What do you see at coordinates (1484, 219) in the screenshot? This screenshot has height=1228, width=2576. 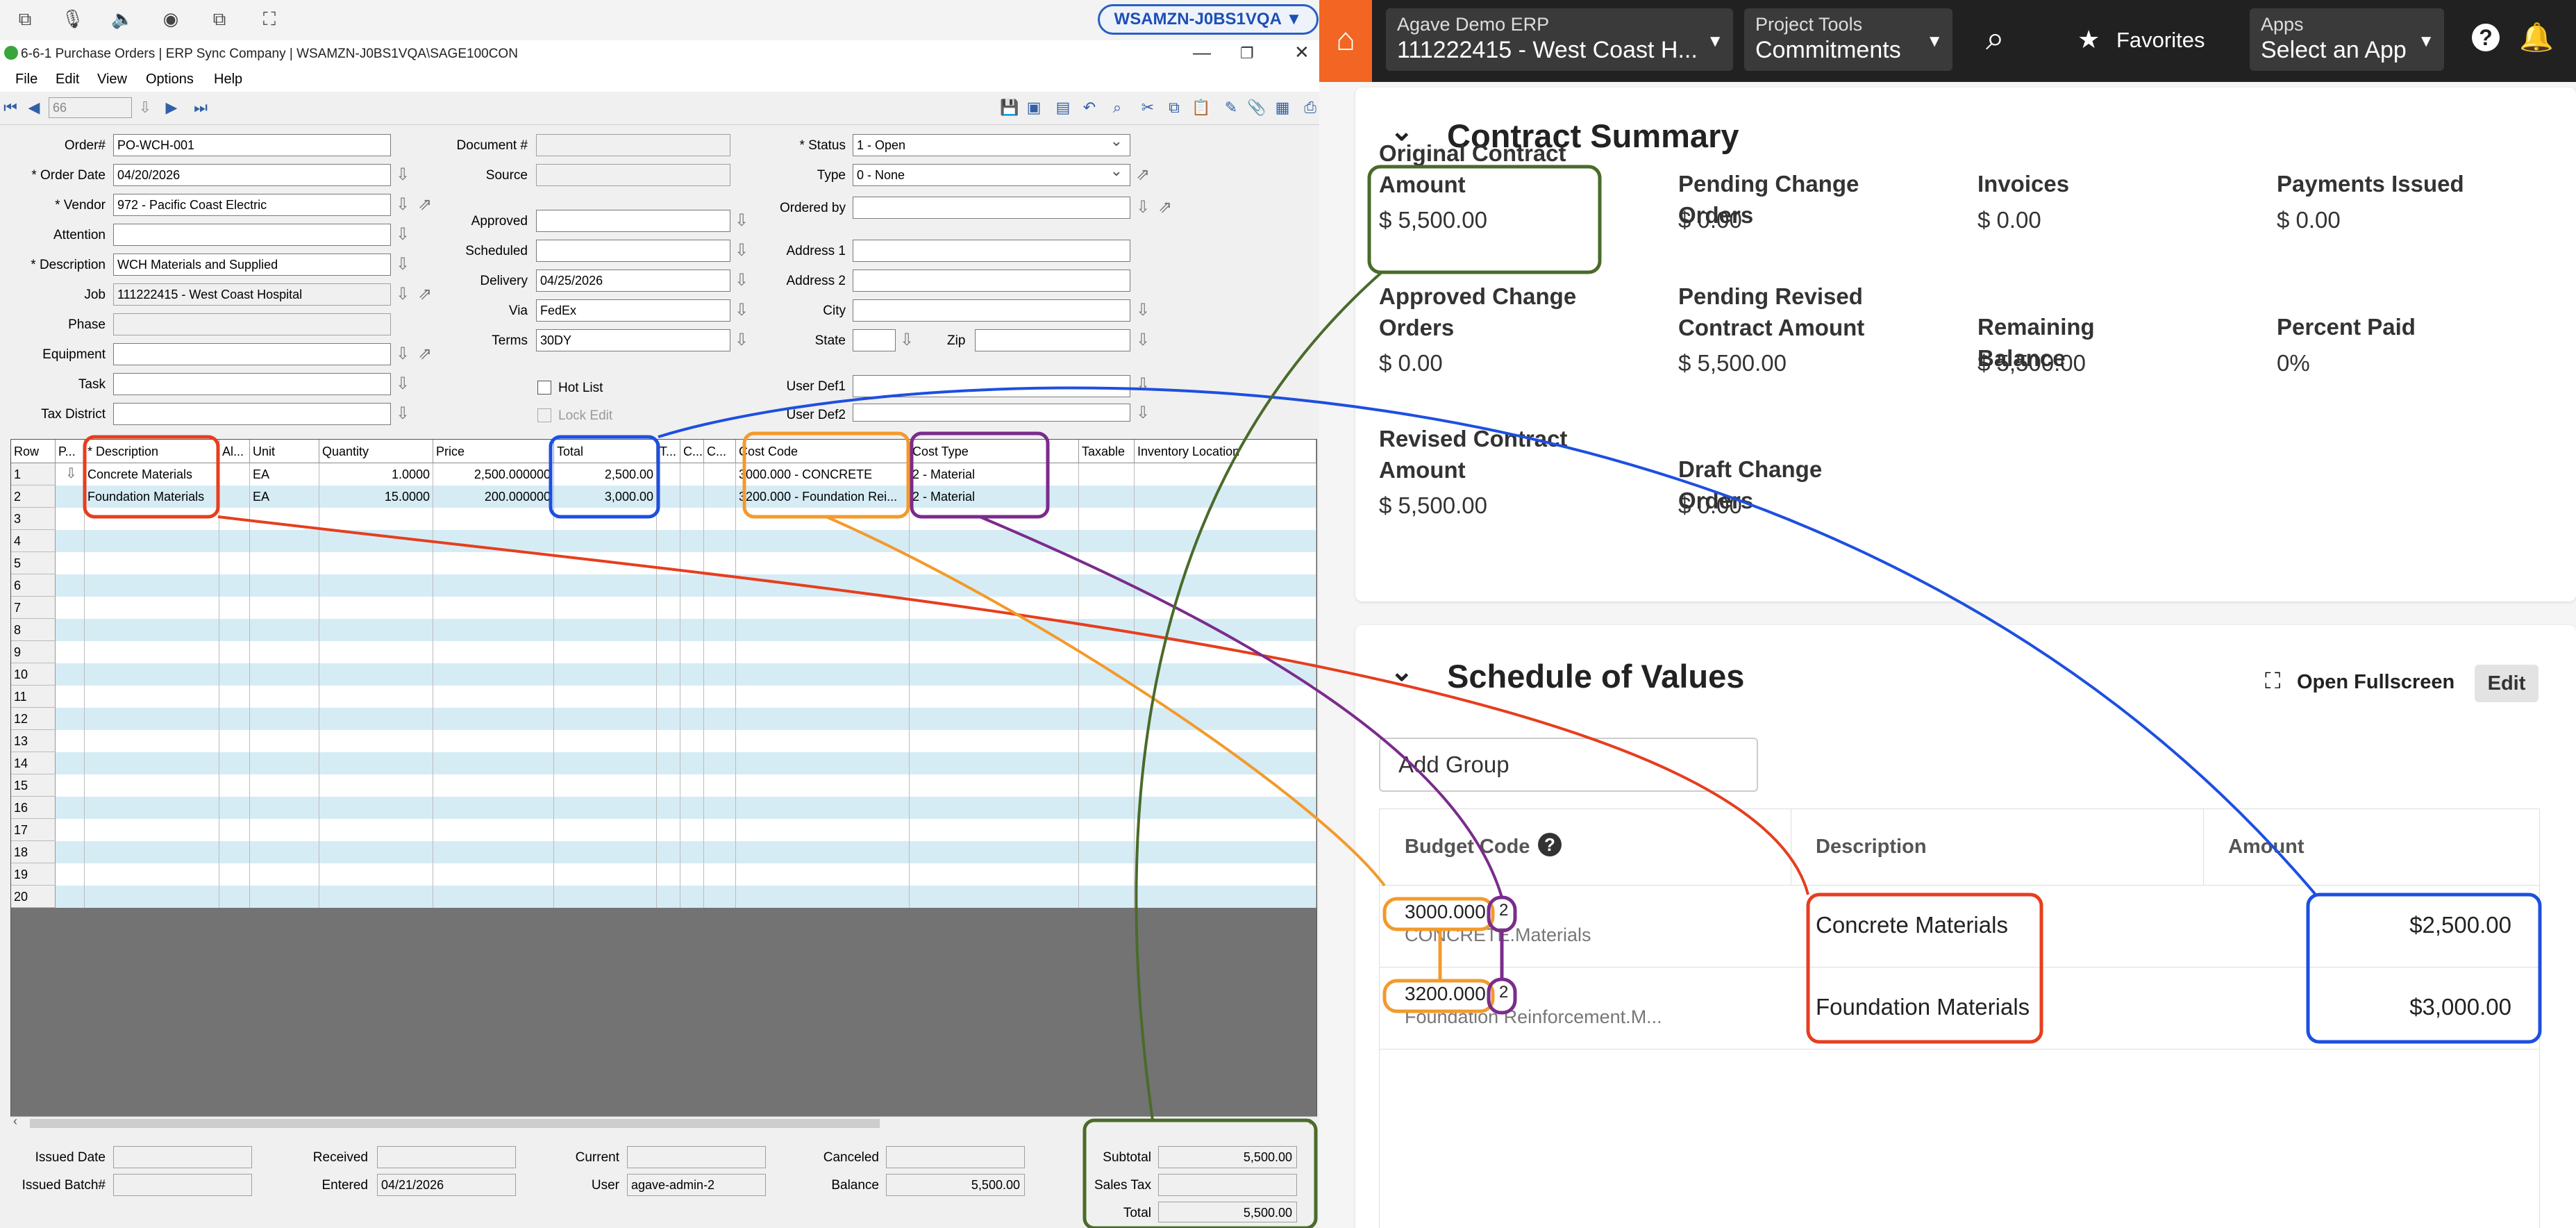 I see `original-contract-highlight-box` at bounding box center [1484, 219].